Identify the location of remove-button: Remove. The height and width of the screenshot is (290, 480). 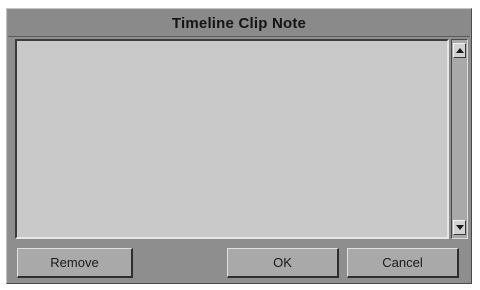
(75, 263).